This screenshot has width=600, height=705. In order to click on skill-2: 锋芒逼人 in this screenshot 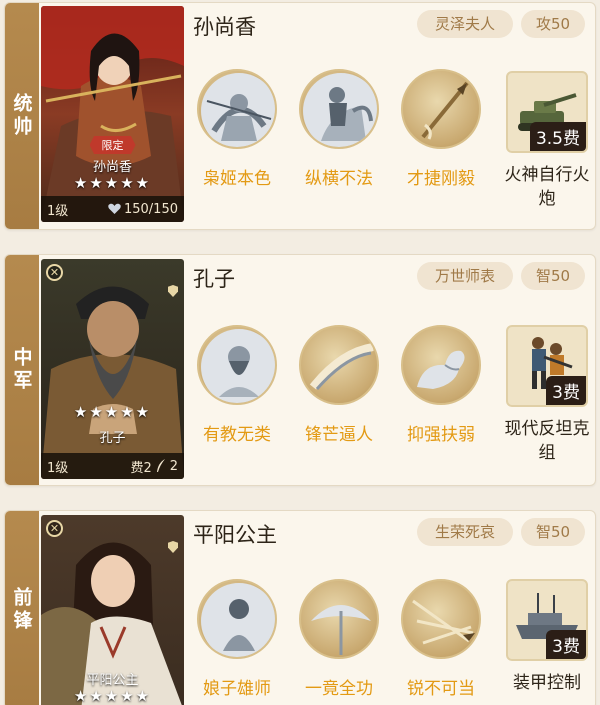, I will do `click(339, 385)`.